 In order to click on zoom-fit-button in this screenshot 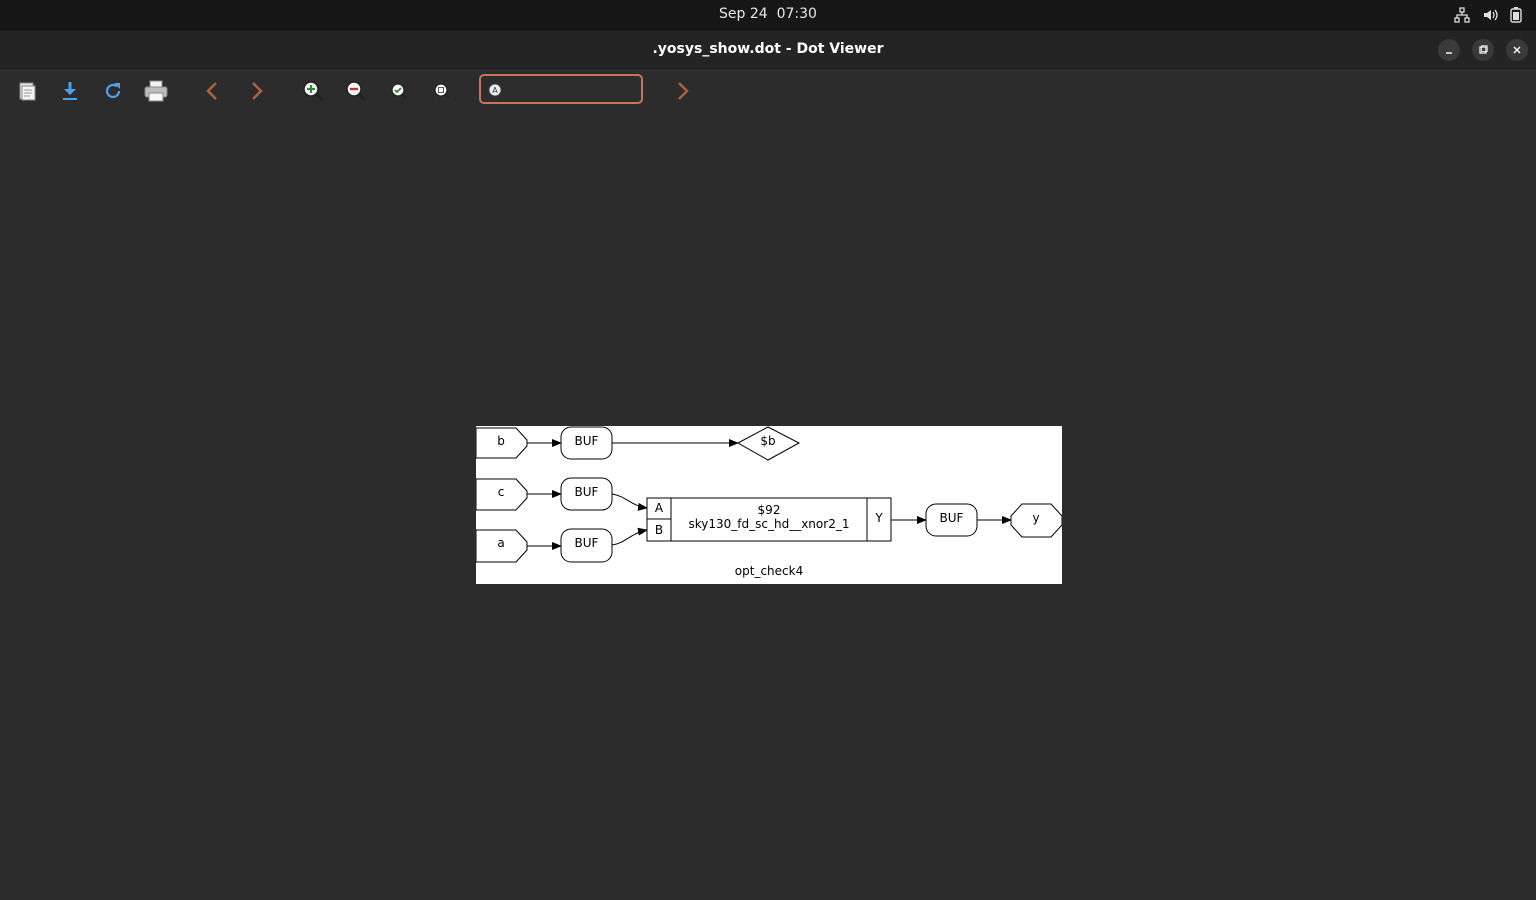, I will do `click(399, 91)`.